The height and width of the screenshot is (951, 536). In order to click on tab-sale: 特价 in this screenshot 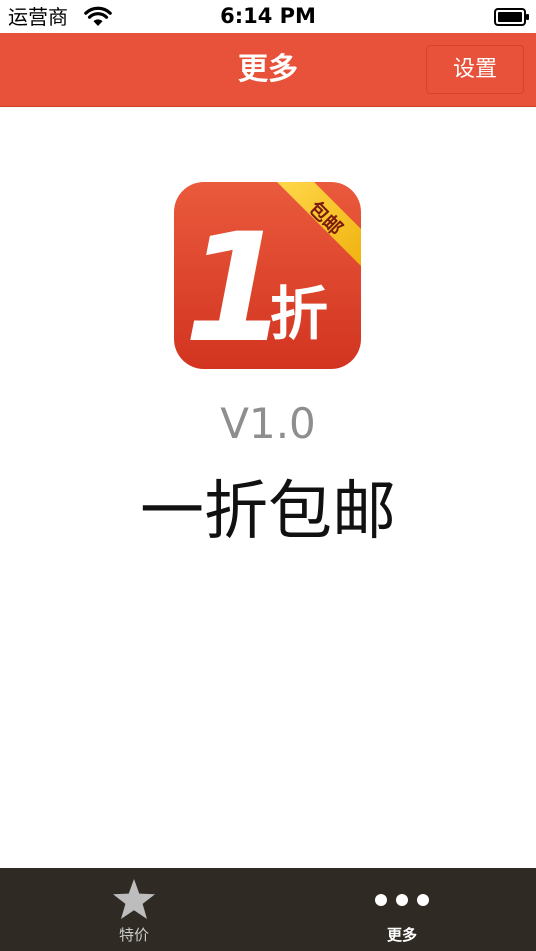, I will do `click(134, 909)`.